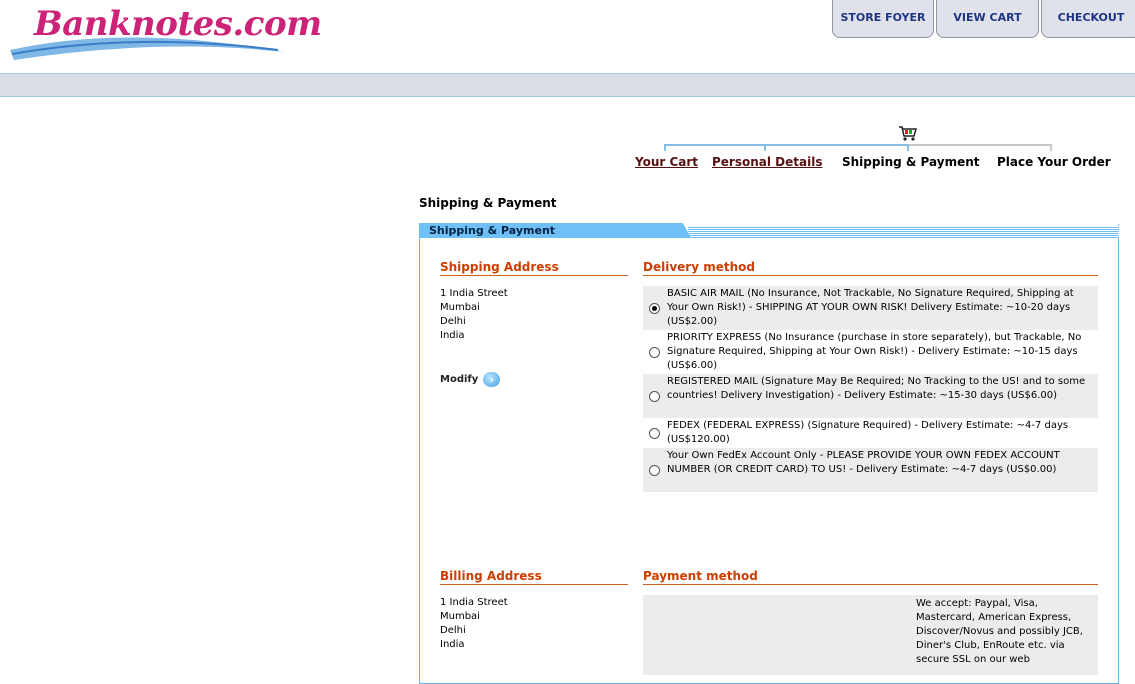 The image size is (1135, 684). What do you see at coordinates (987, 19) in the screenshot?
I see `view-cart-button: VIEW CART` at bounding box center [987, 19].